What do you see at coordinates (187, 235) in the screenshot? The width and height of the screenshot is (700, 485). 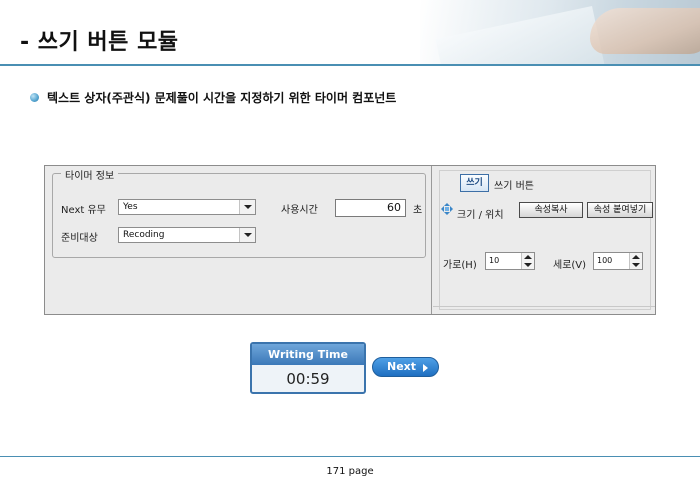 I see `prep-target-select: Recoding` at bounding box center [187, 235].